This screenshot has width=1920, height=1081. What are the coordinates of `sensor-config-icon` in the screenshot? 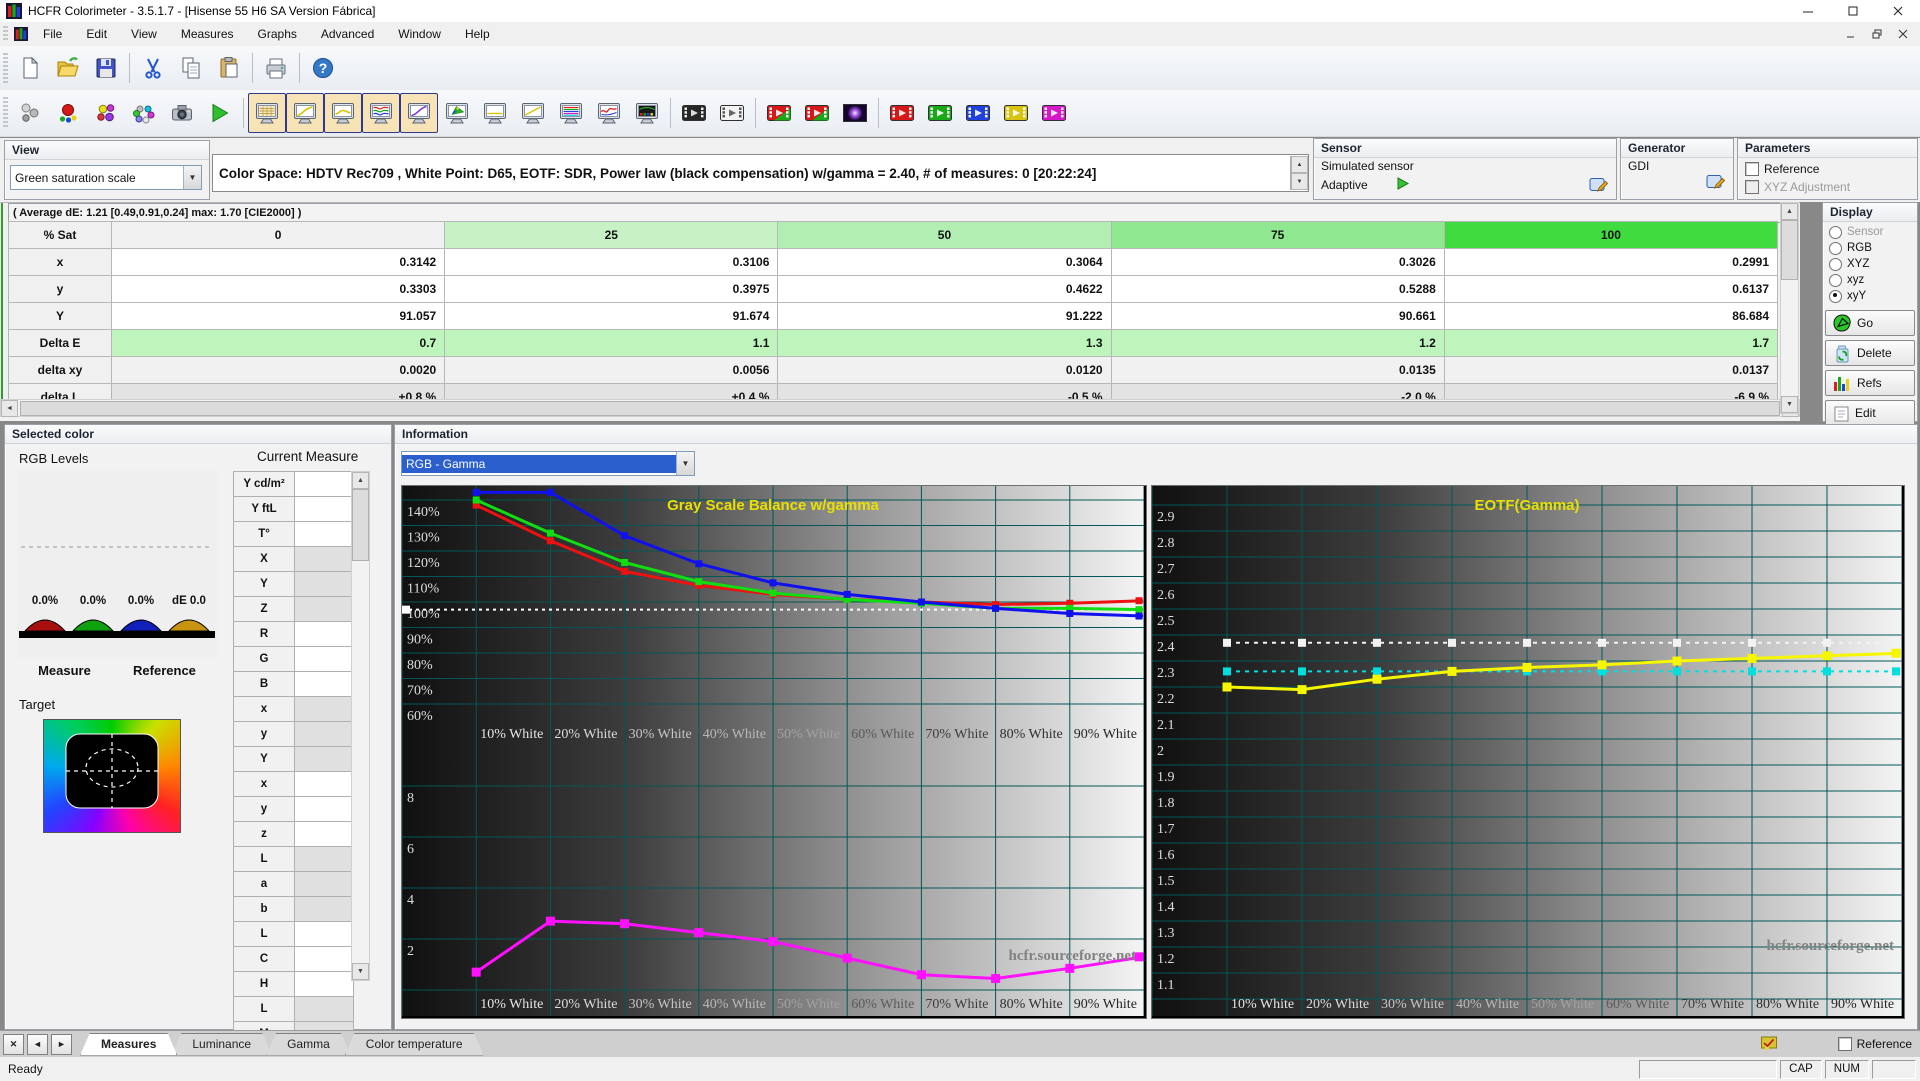 It's located at (1598, 185).